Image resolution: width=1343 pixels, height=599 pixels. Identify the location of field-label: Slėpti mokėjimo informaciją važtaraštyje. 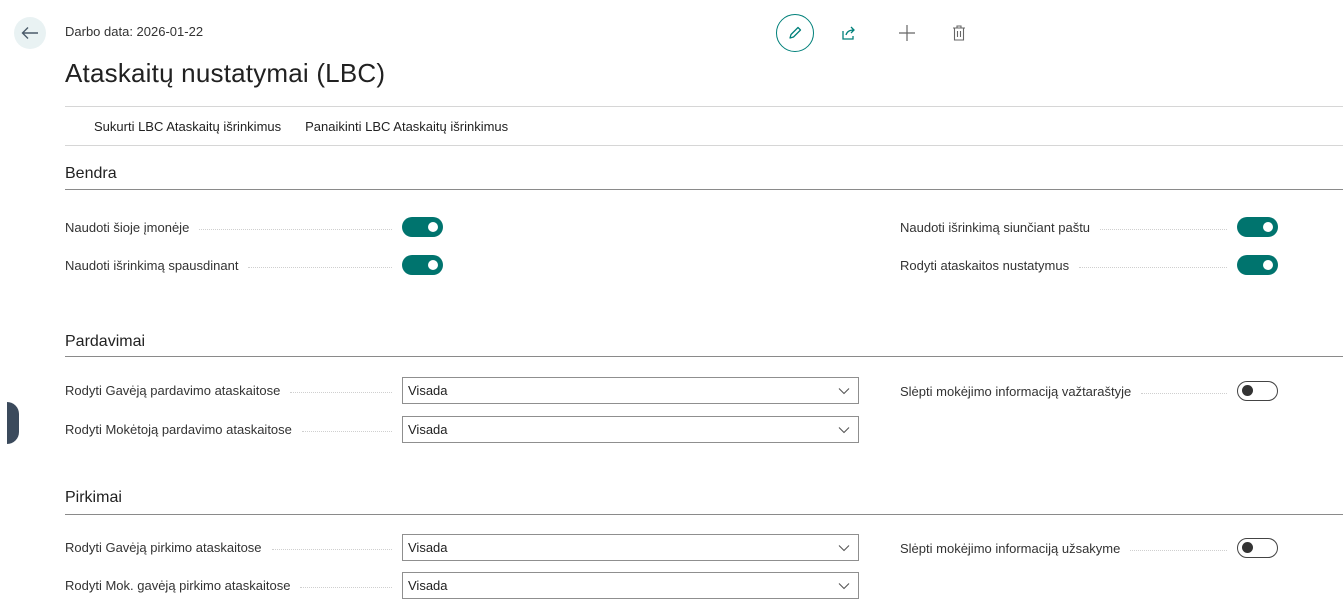
(1016, 391).